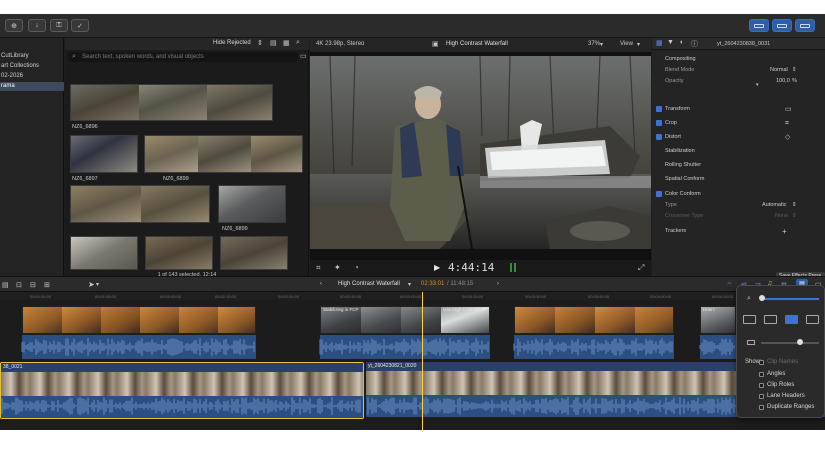 The image size is (825, 465). Describe the element at coordinates (791, 407) in the screenshot. I see `duplicate-ranges-label: Duplicate Ranges` at that location.